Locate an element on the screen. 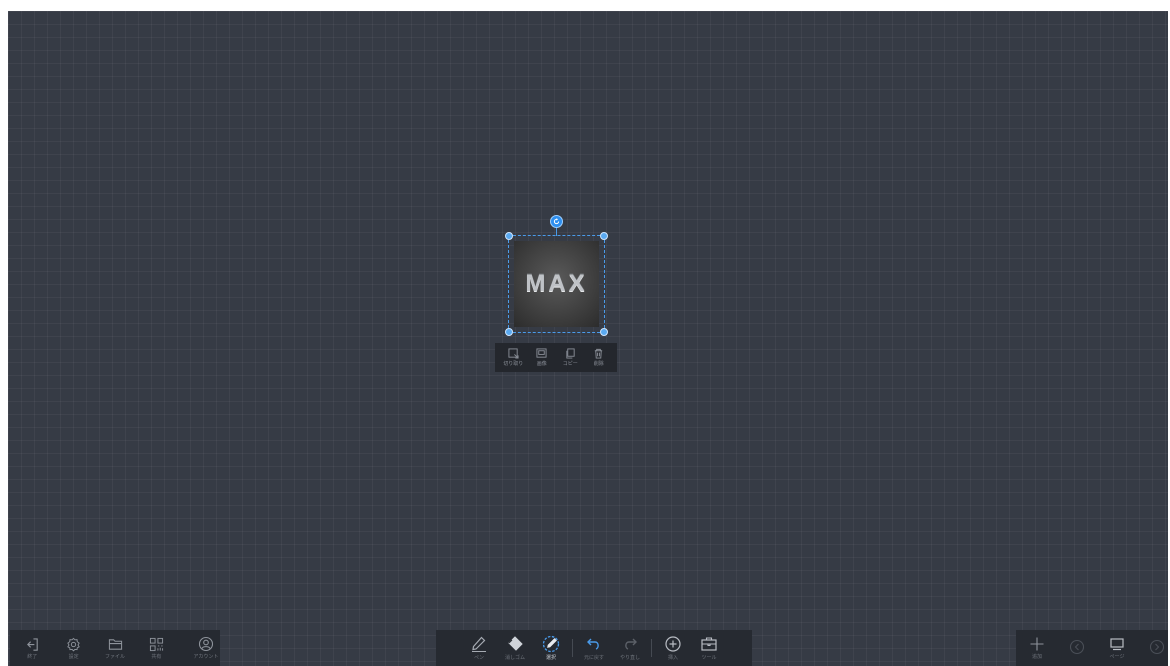 The image size is (1170, 666). delete-label: 削除 is located at coordinates (598, 364).